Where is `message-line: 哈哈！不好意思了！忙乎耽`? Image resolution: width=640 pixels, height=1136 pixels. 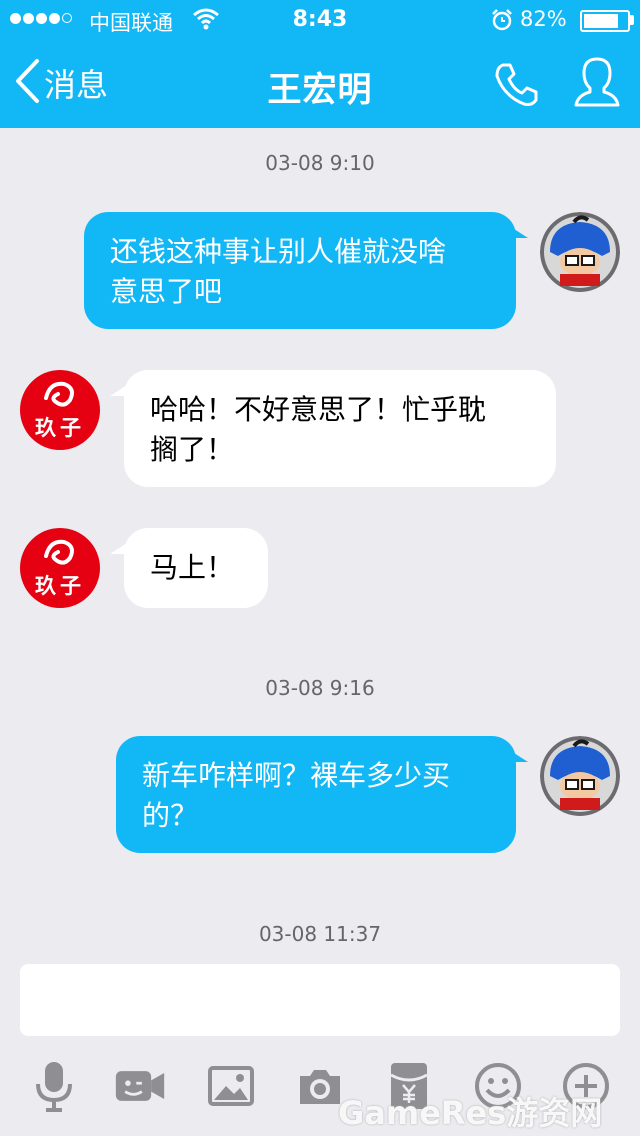
message-line: 哈哈！不好意思了！忙乎耽 is located at coordinates (318, 409).